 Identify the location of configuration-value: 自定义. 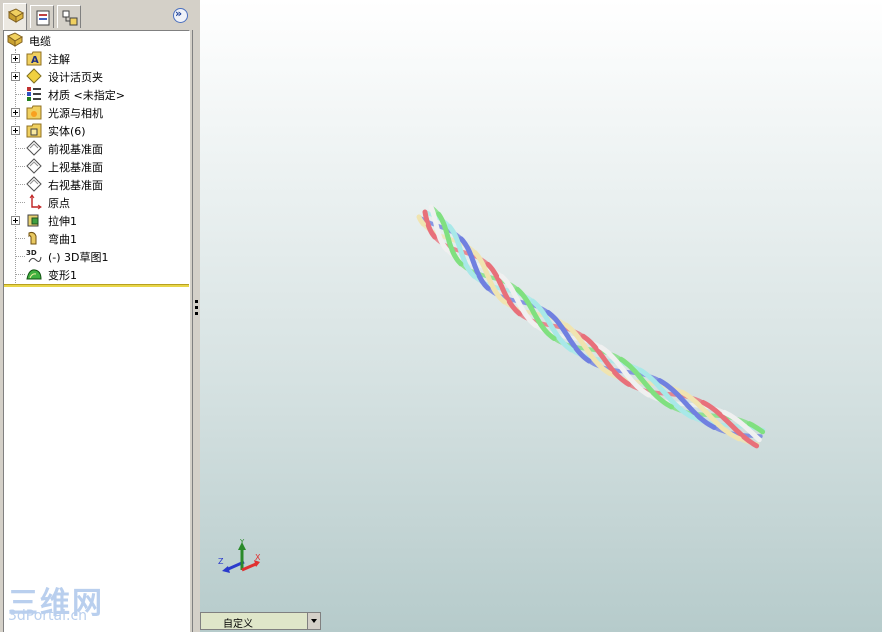
(238, 624).